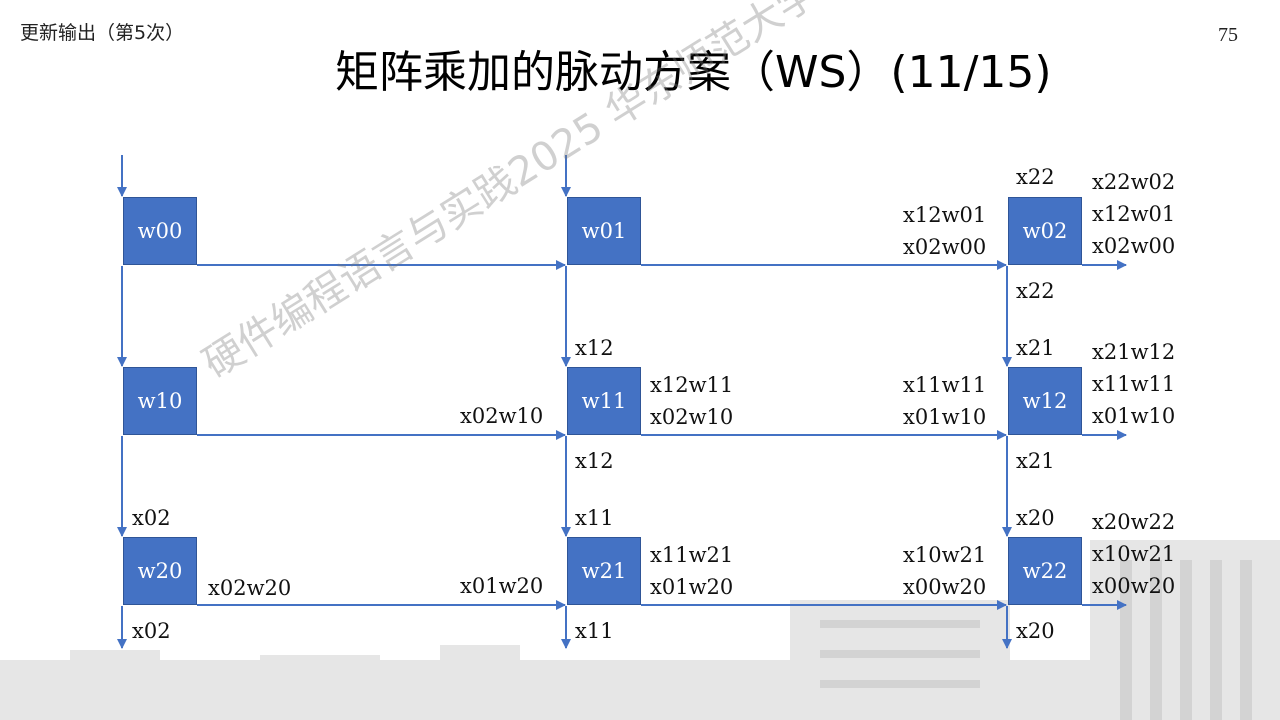 This screenshot has width=1280, height=720. What do you see at coordinates (151, 631) in the screenshot?
I see `label-w20-bottom-out: x02` at bounding box center [151, 631].